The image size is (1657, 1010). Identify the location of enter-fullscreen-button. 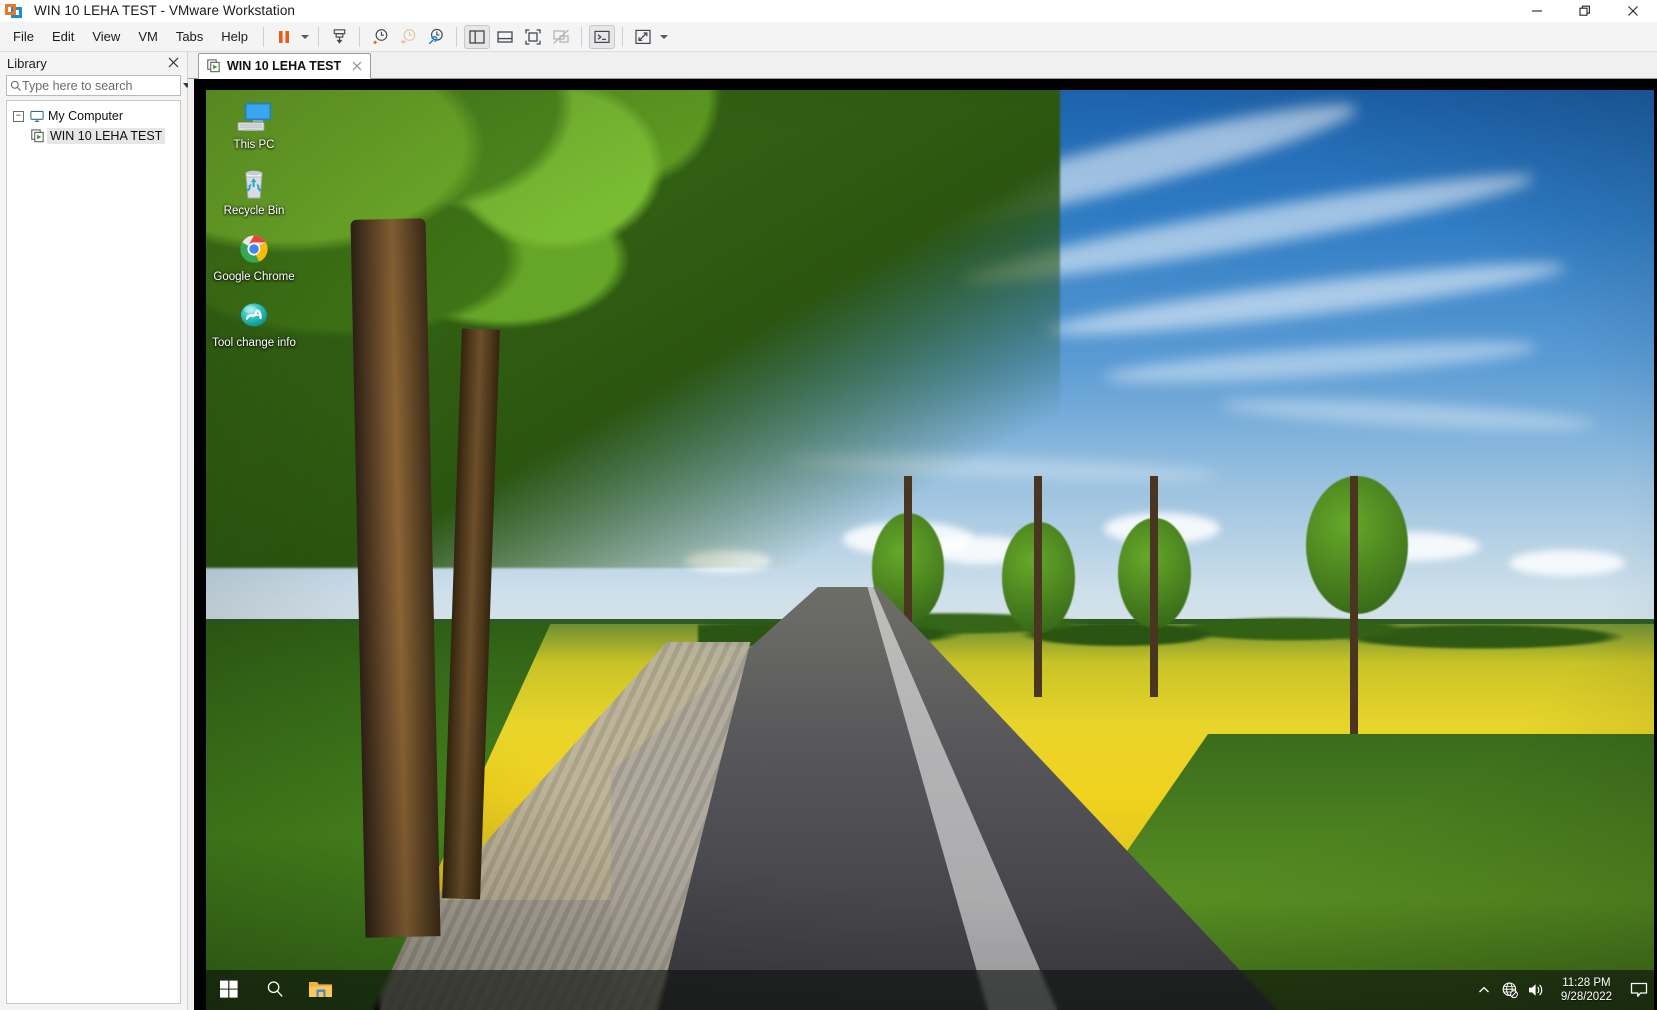
(533, 37).